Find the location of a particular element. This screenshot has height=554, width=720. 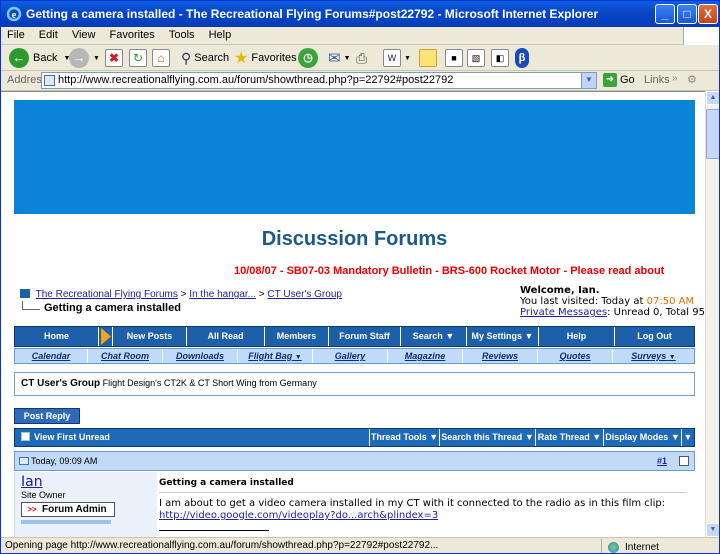

print-button: ⎙ is located at coordinates (361, 58).